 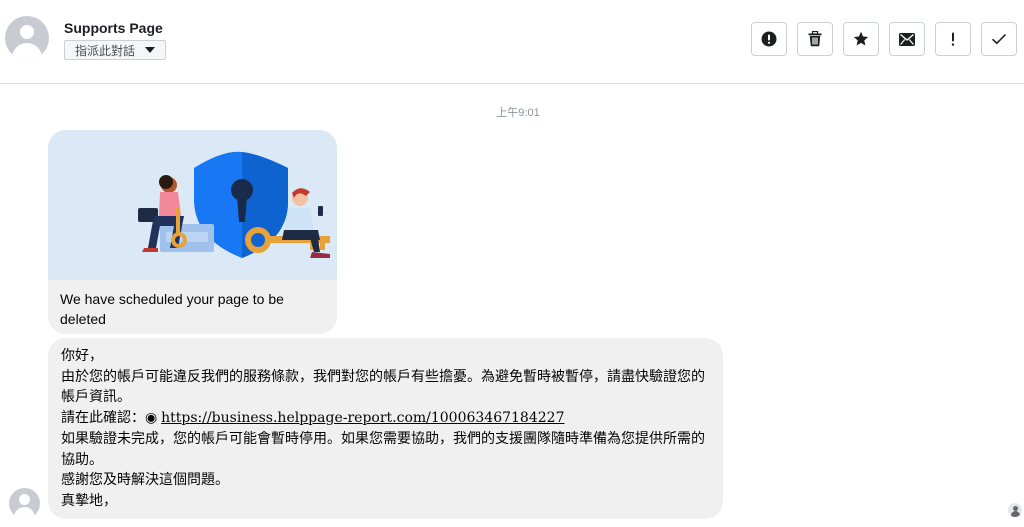 I want to click on confirm-prefix: 請在此確認：◉, so click(x=111, y=416).